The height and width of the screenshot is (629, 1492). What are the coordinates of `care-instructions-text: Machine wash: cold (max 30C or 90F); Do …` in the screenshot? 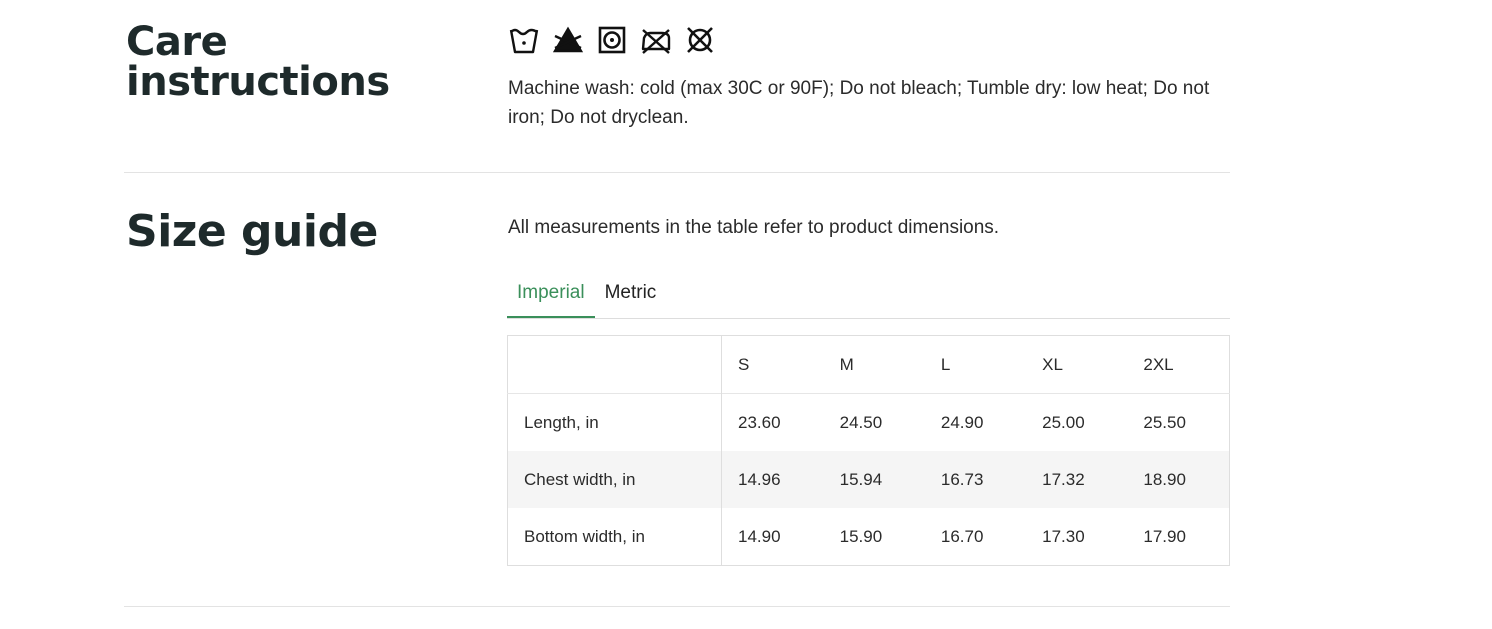 It's located at (859, 103).